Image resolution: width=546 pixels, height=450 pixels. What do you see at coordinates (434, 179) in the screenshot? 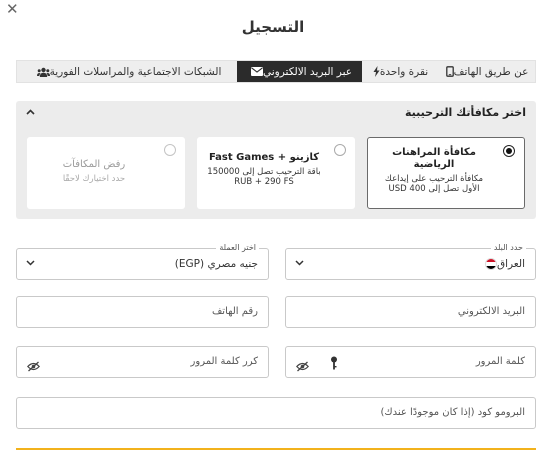
I see `bonus-option-description: مكافأة الترحيب على إيداعك` at bounding box center [434, 179].